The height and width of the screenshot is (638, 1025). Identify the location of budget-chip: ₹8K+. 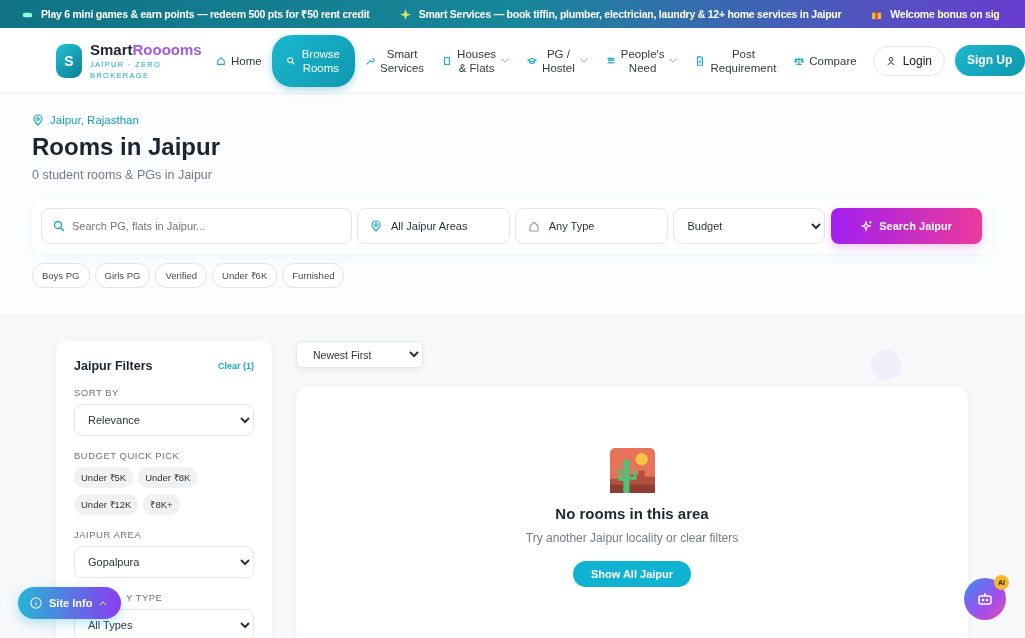
(161, 504).